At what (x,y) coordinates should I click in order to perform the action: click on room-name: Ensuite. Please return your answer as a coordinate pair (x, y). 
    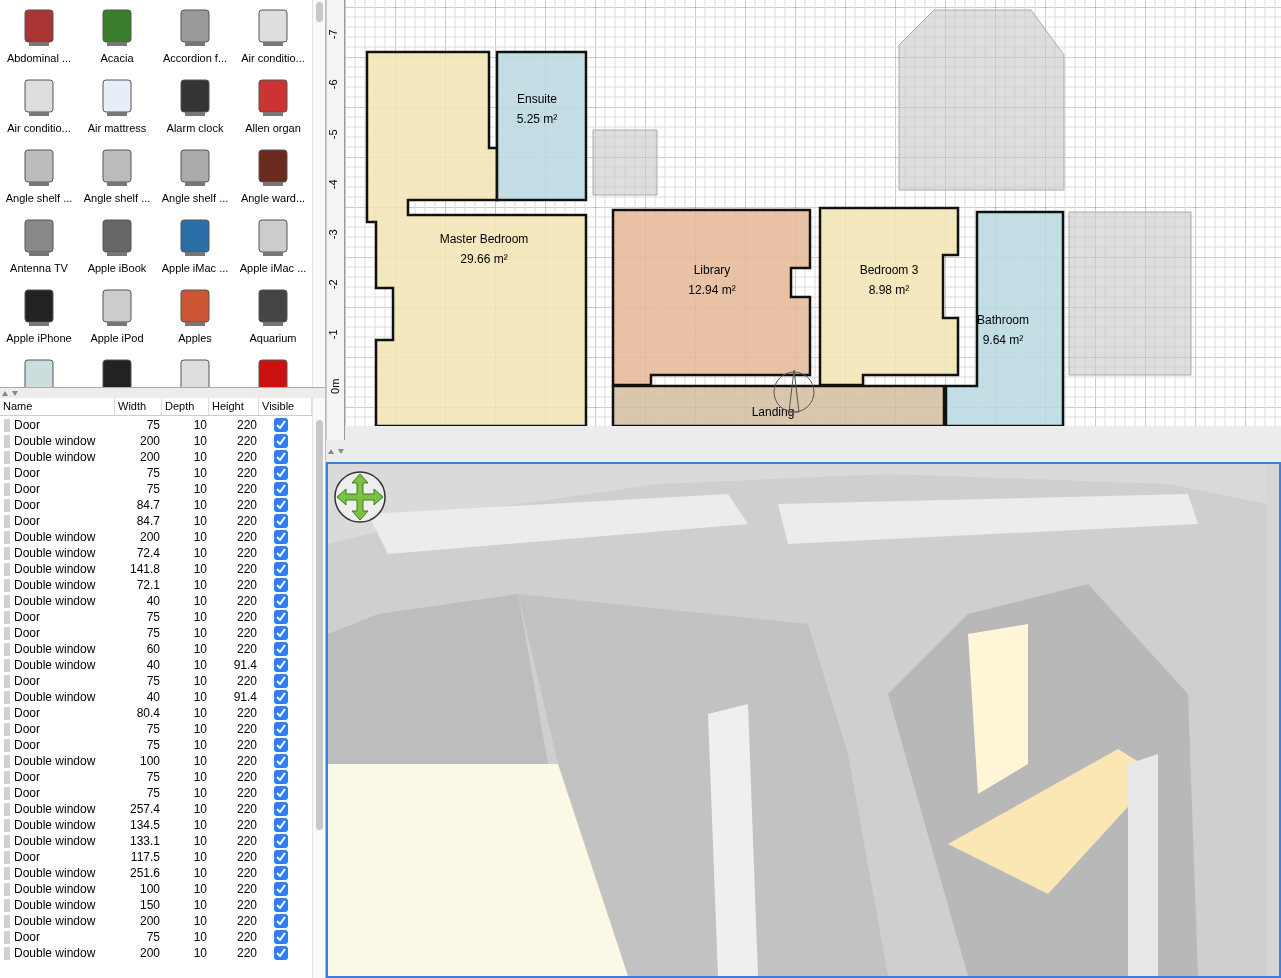
    Looking at the image, I should click on (537, 99).